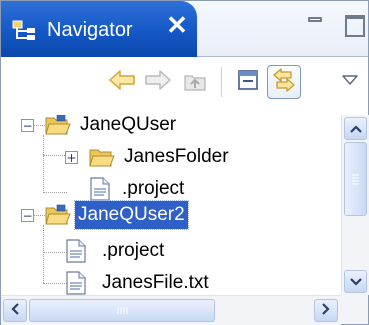 This screenshot has width=369, height=325. I want to click on tree-item-label: JanesFile.txt, so click(155, 282).